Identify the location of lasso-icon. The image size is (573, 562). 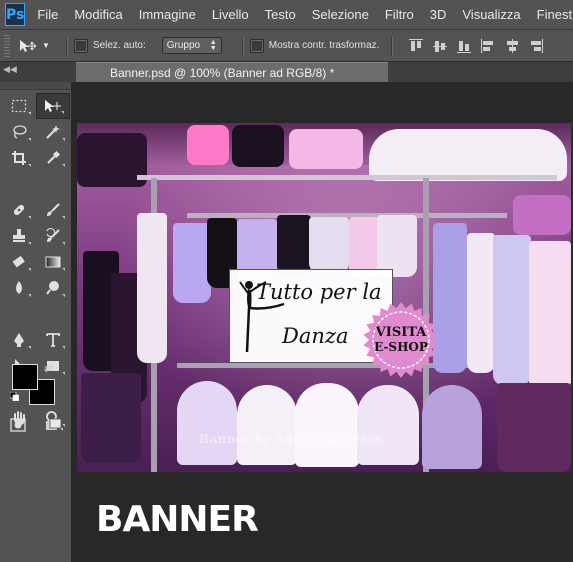
(20, 132).